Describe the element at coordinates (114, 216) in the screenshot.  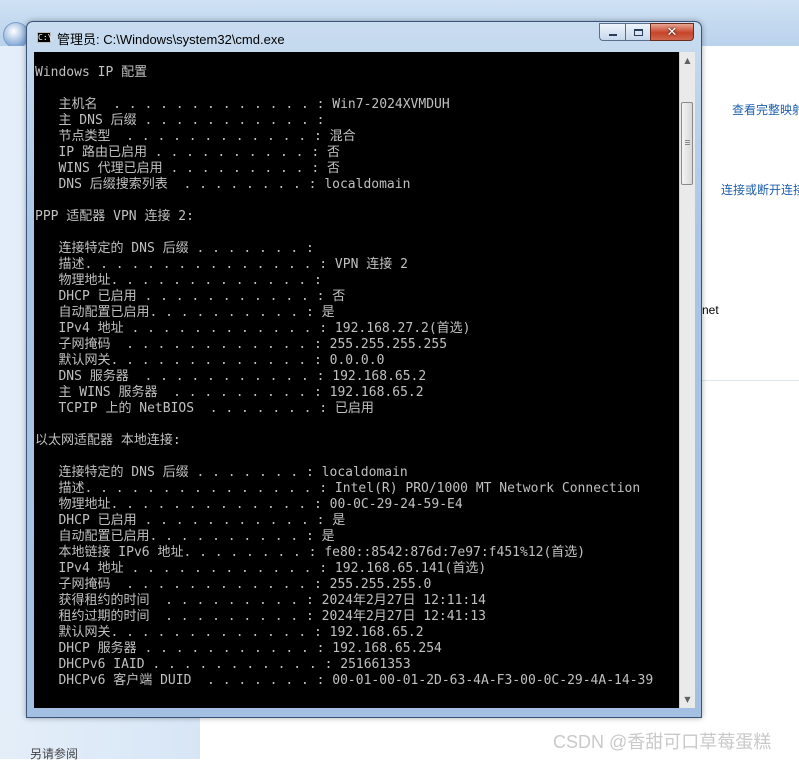
I see `console-line: PPP 适配器 VPN 连接 2:` at that location.